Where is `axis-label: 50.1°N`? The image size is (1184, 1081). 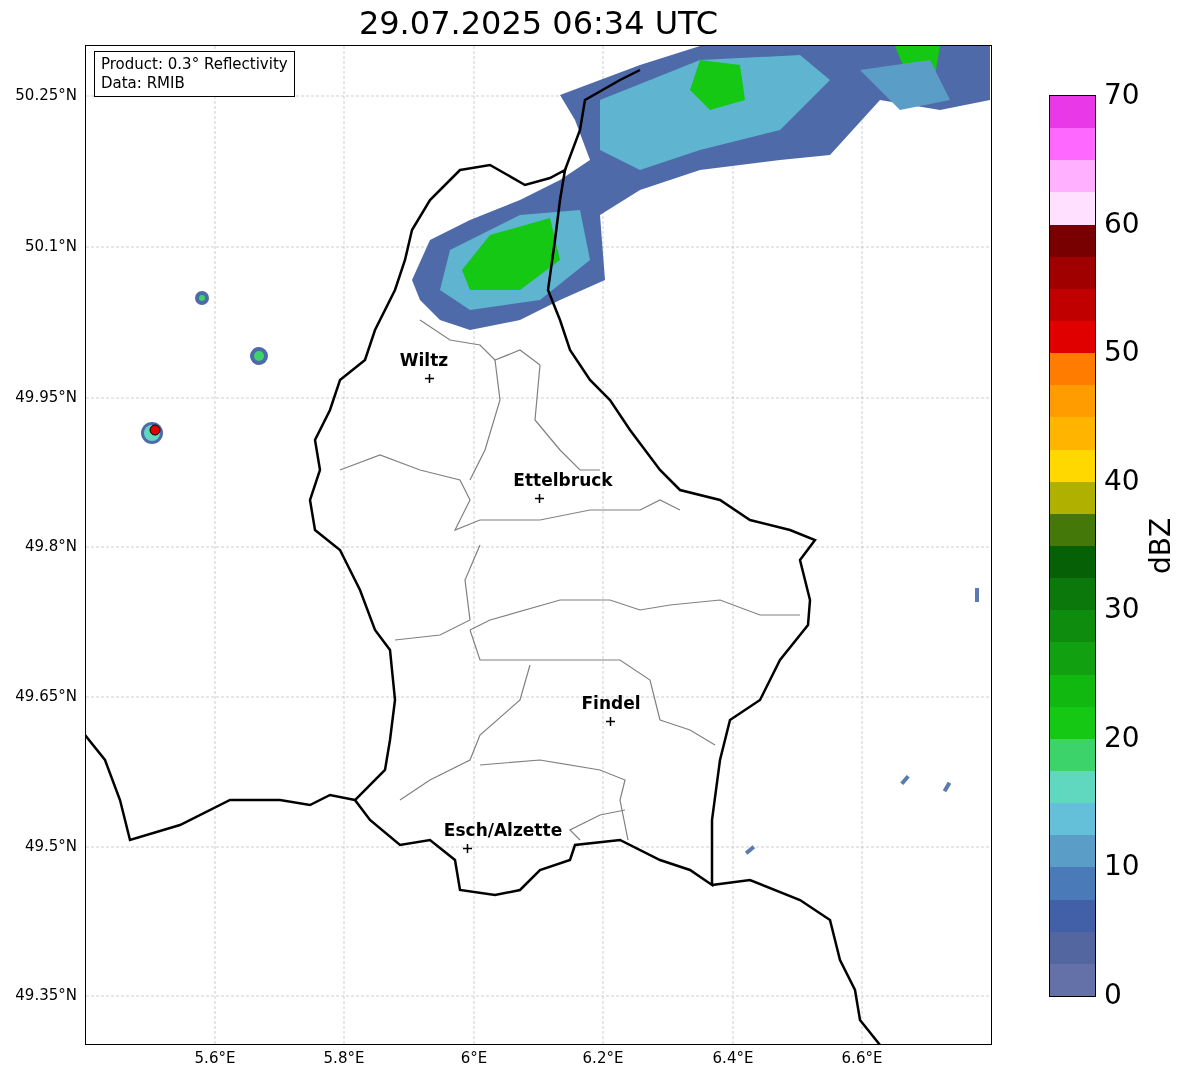
axis-label: 50.1°N is located at coordinates (50, 246).